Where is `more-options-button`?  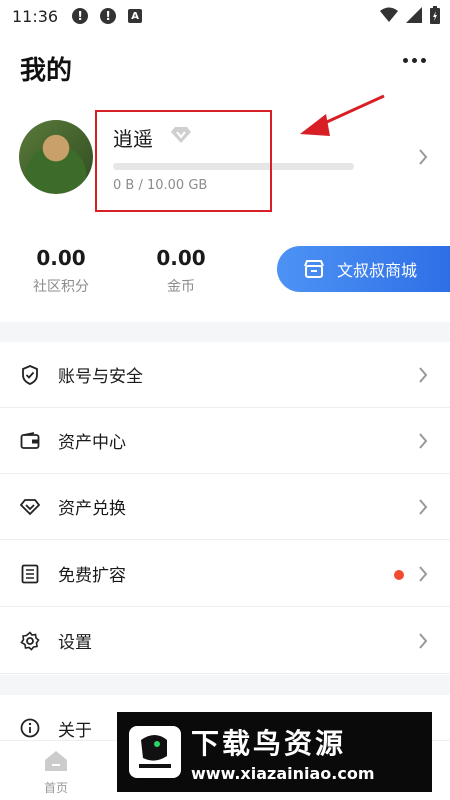
more-options-button is located at coordinates (414, 60).